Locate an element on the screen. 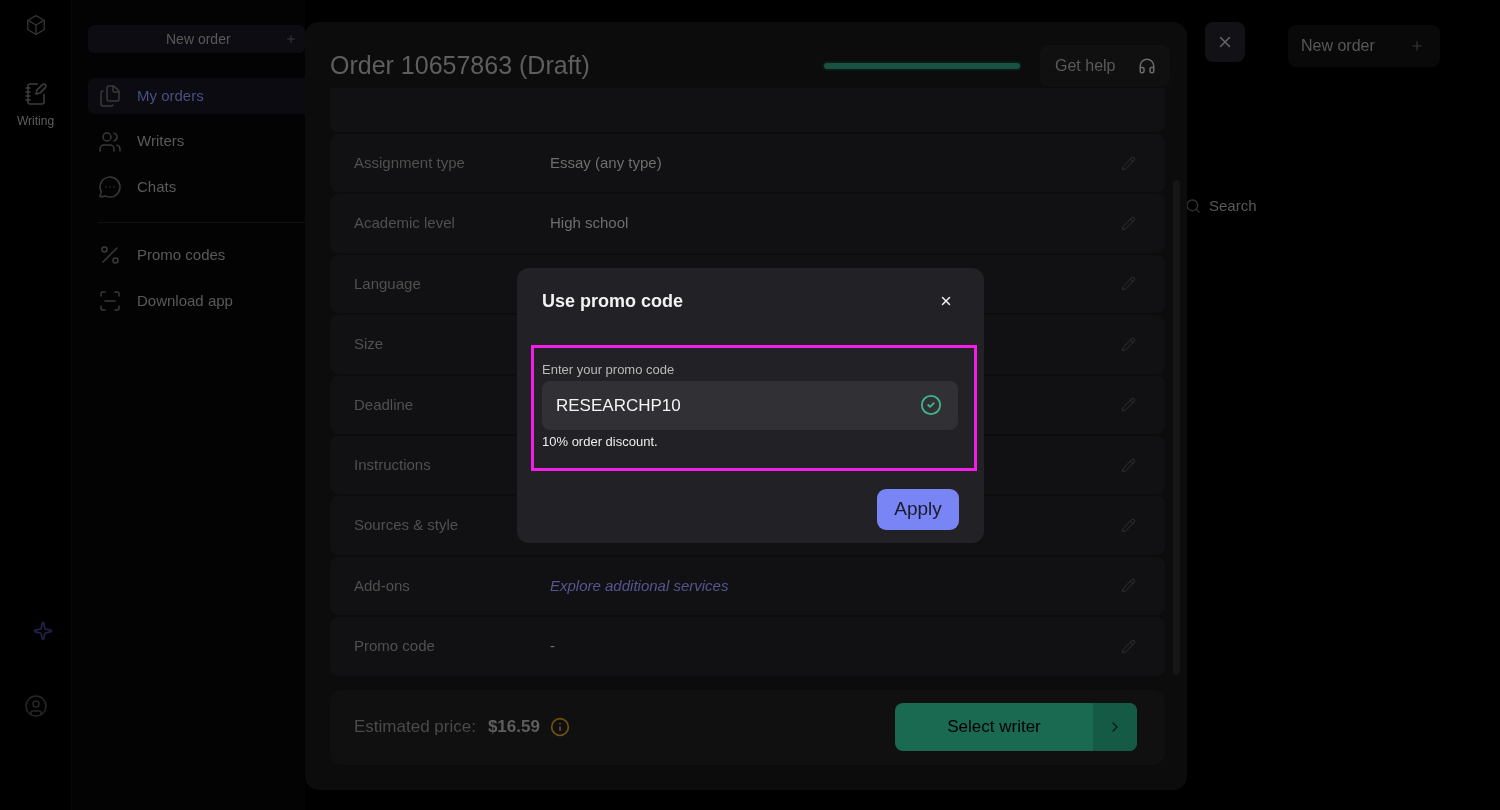 The image size is (1500, 810). field-label: Size is located at coordinates (369, 344).